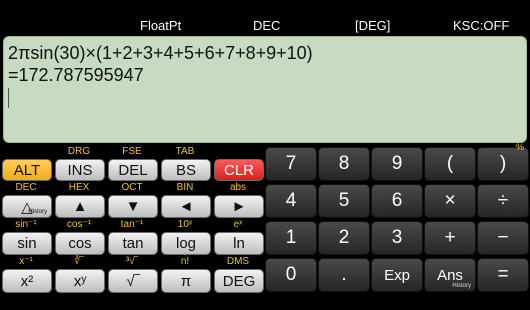 The height and width of the screenshot is (310, 530). I want to click on root-label: ∛‾, so click(79, 261).